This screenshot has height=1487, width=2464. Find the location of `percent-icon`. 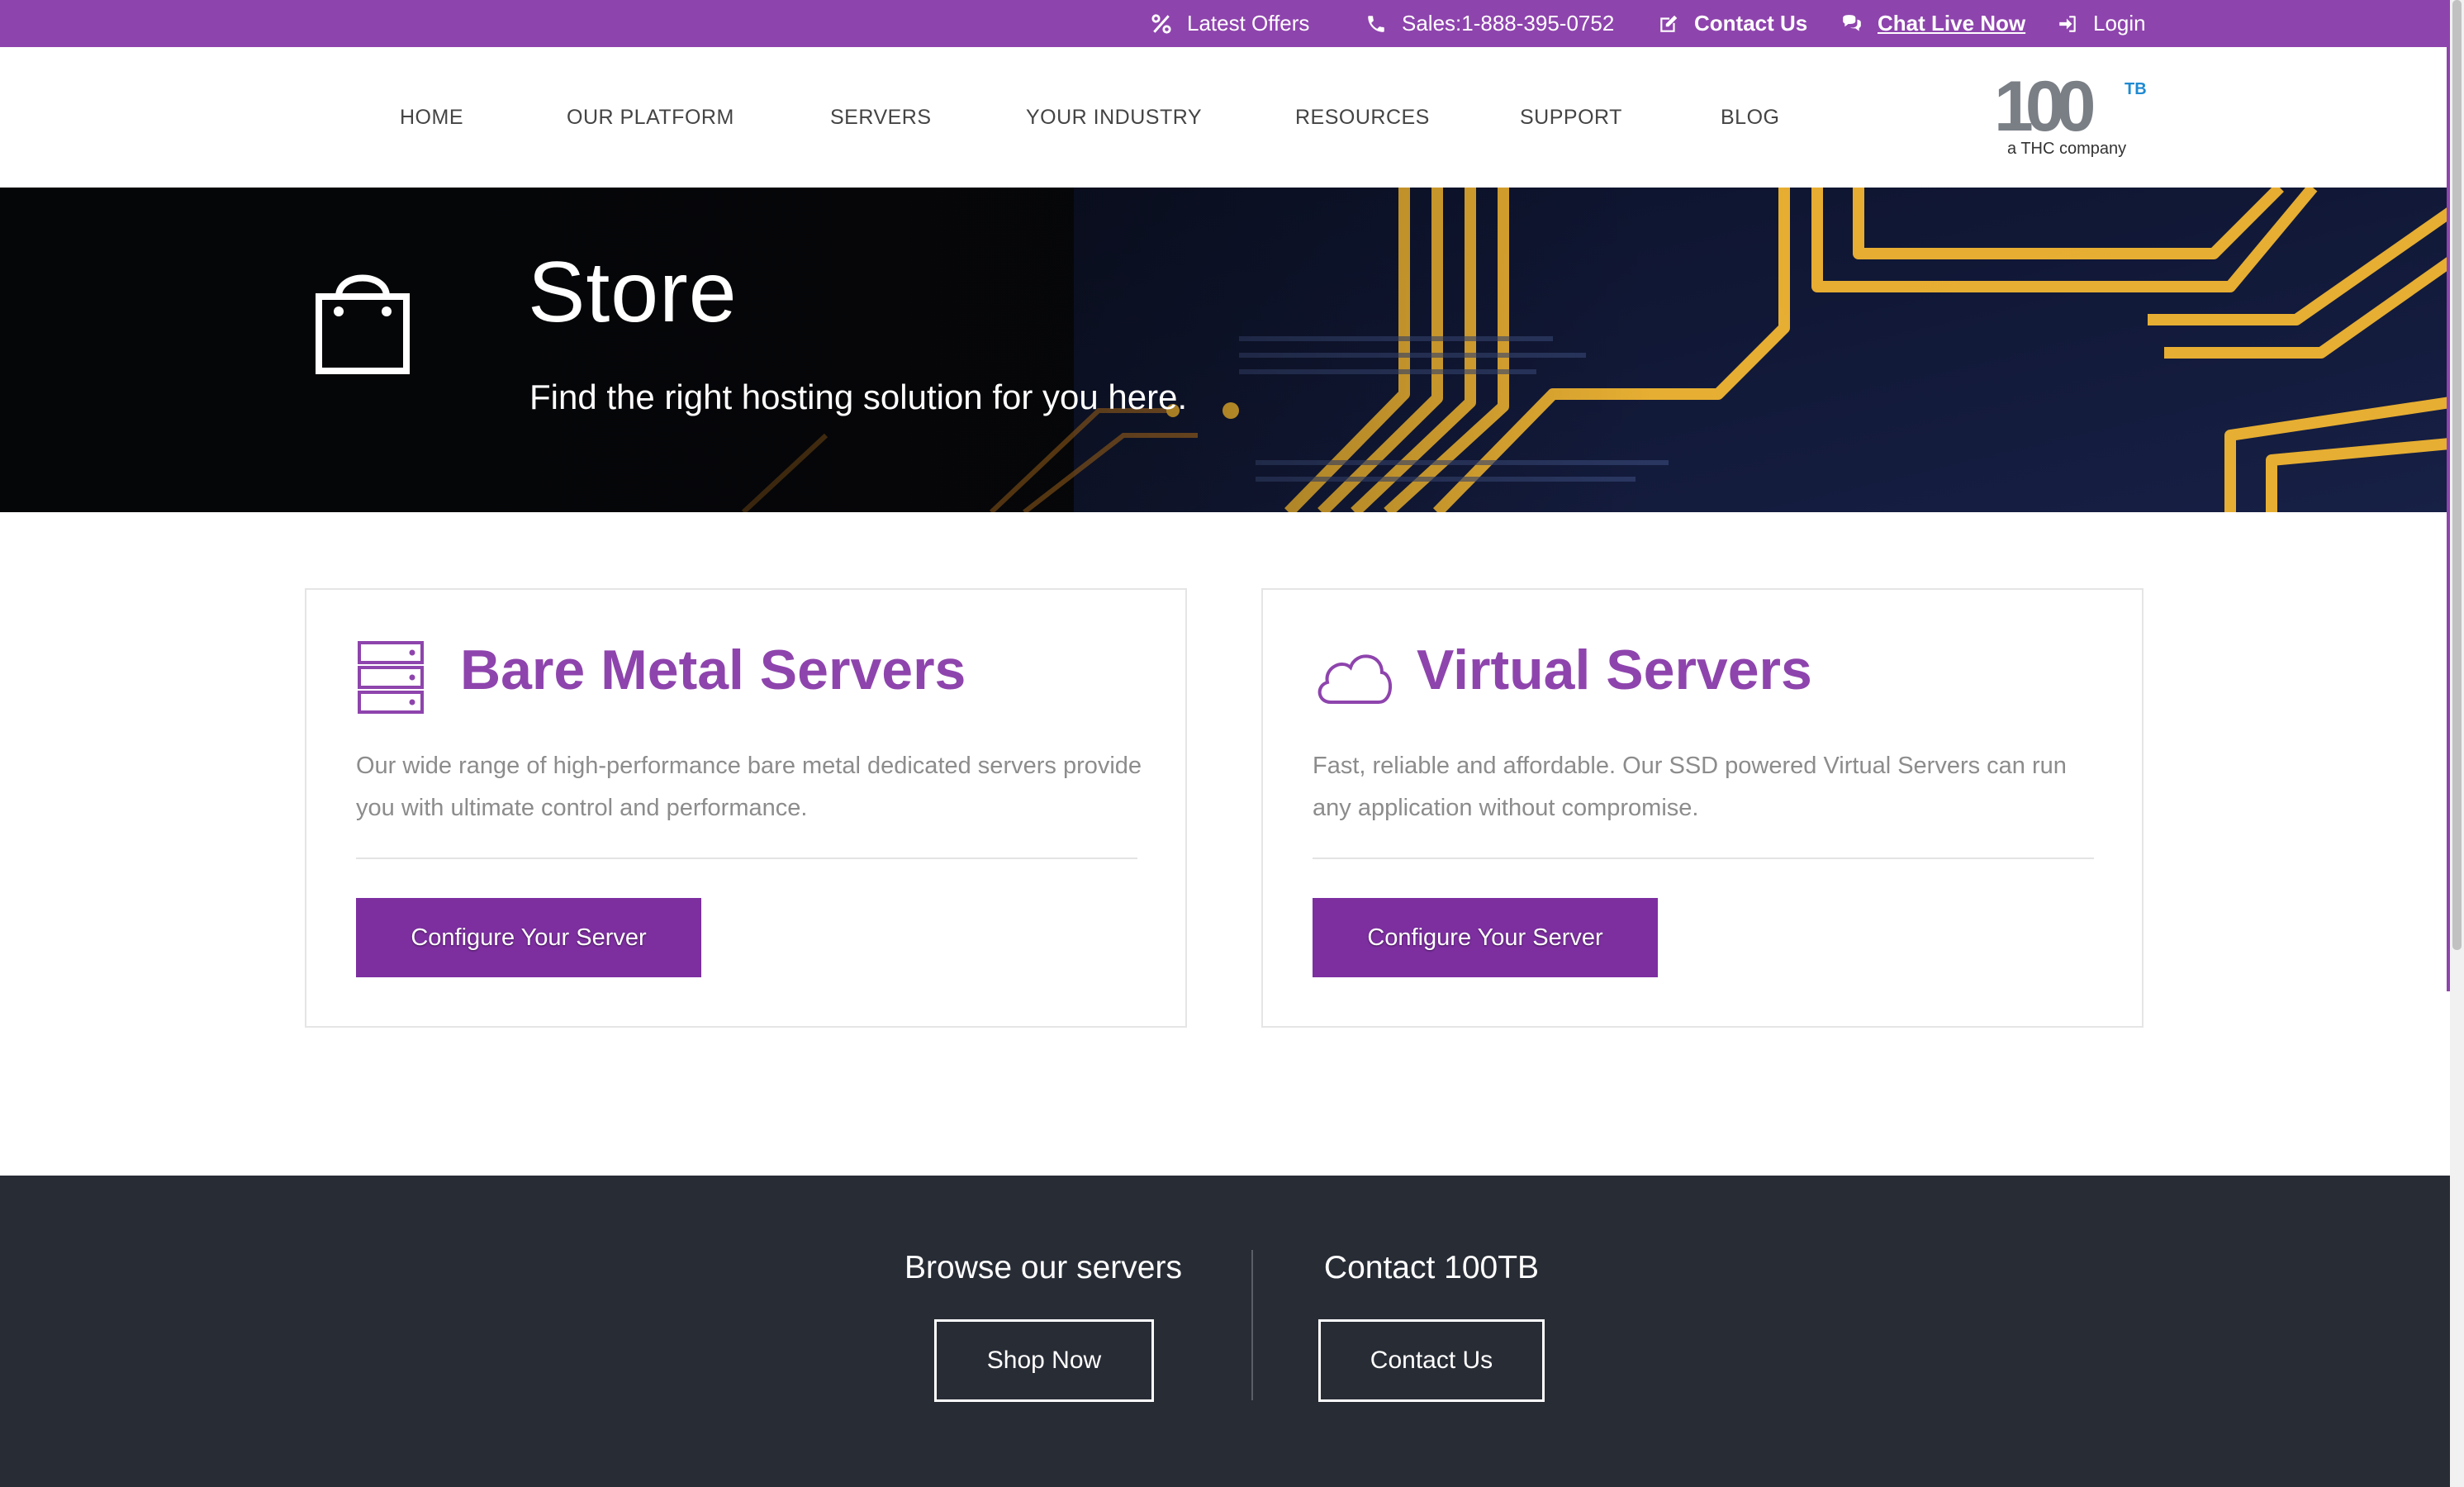

percent-icon is located at coordinates (1161, 23).